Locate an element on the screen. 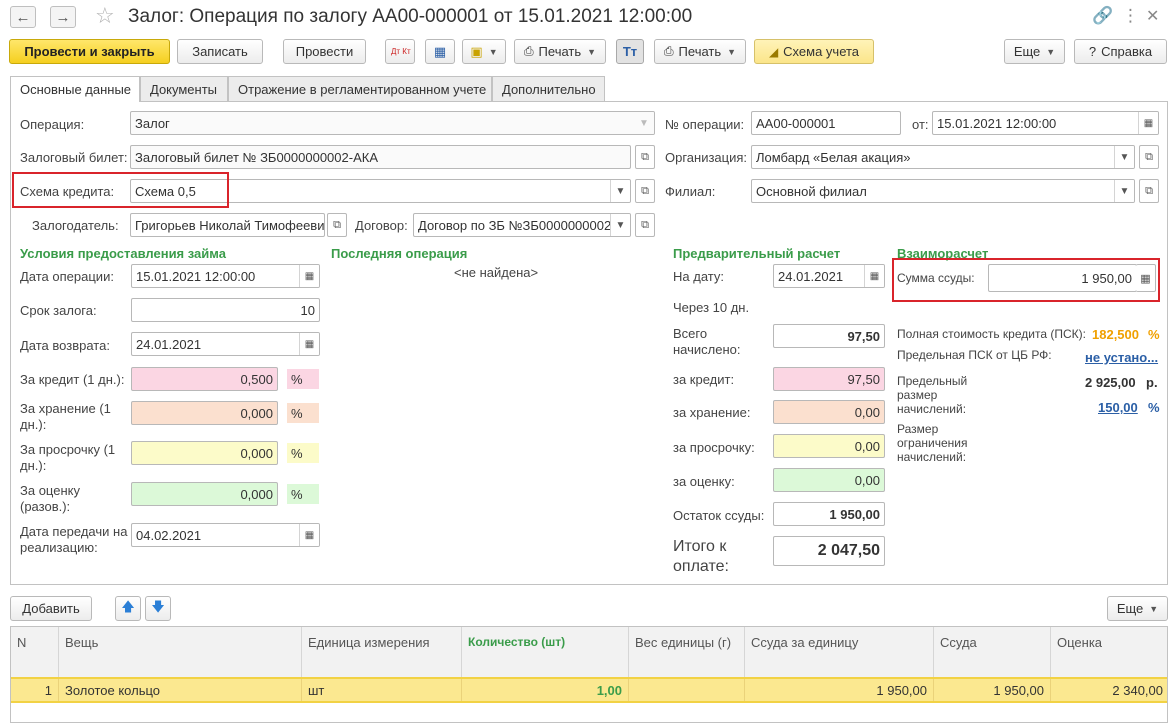 Image resolution: width=1173 pixels, height=723 pixels. link-icon: 🔗 is located at coordinates (1102, 16).